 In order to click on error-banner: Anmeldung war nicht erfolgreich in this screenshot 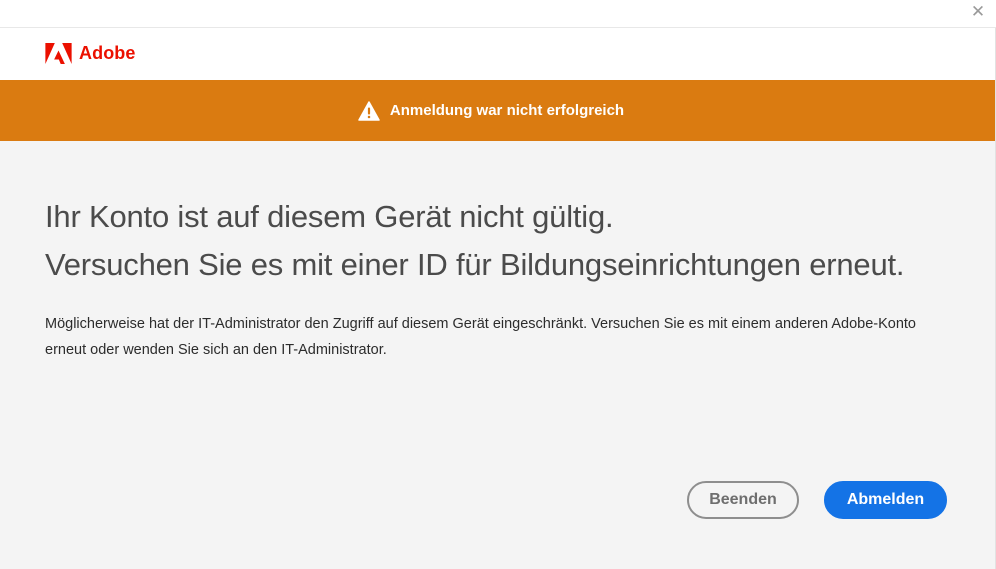, I will do `click(498, 110)`.